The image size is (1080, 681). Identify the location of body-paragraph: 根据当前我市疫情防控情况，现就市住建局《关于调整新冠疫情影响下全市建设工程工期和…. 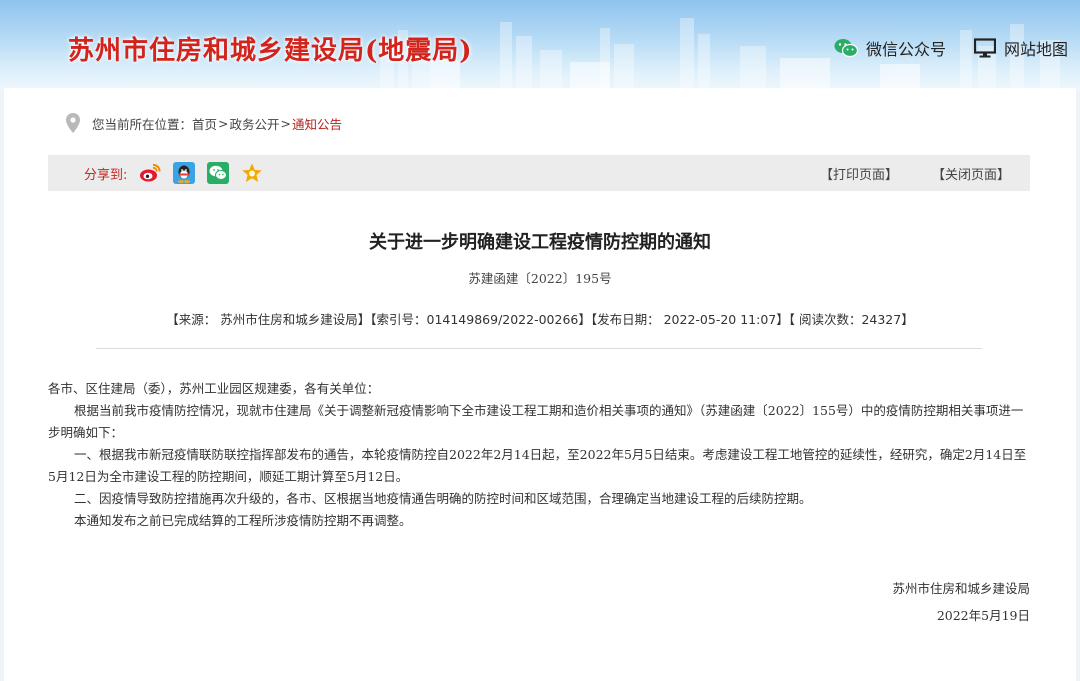
(536, 421).